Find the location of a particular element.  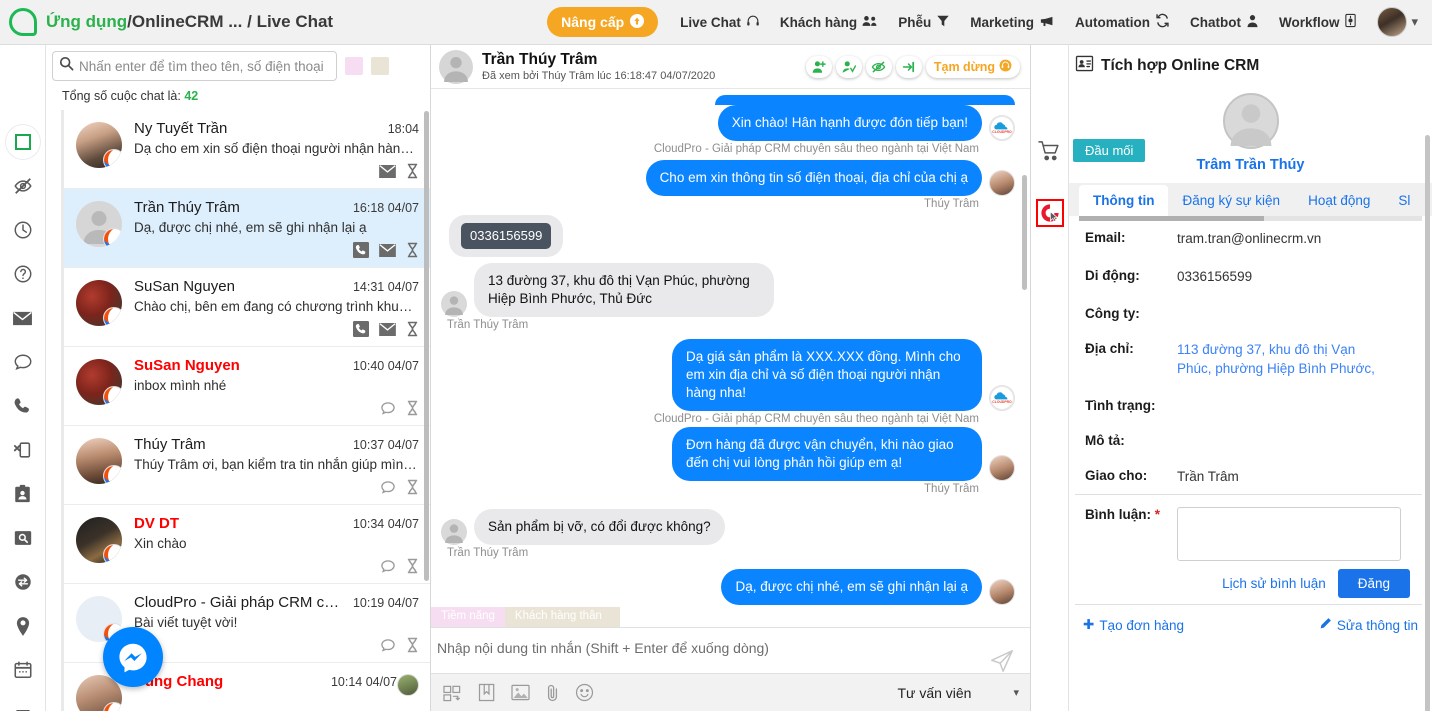

search-box is located at coordinates (194, 66).